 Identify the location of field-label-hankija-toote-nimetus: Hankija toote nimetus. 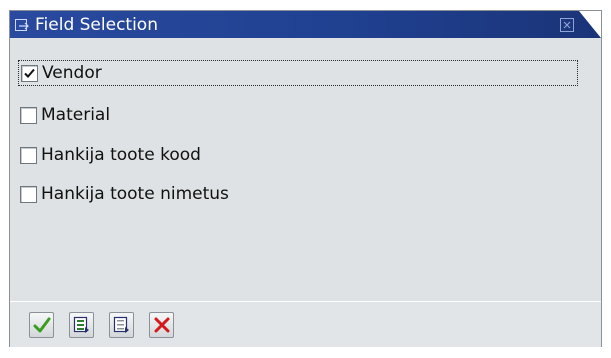
(135, 194).